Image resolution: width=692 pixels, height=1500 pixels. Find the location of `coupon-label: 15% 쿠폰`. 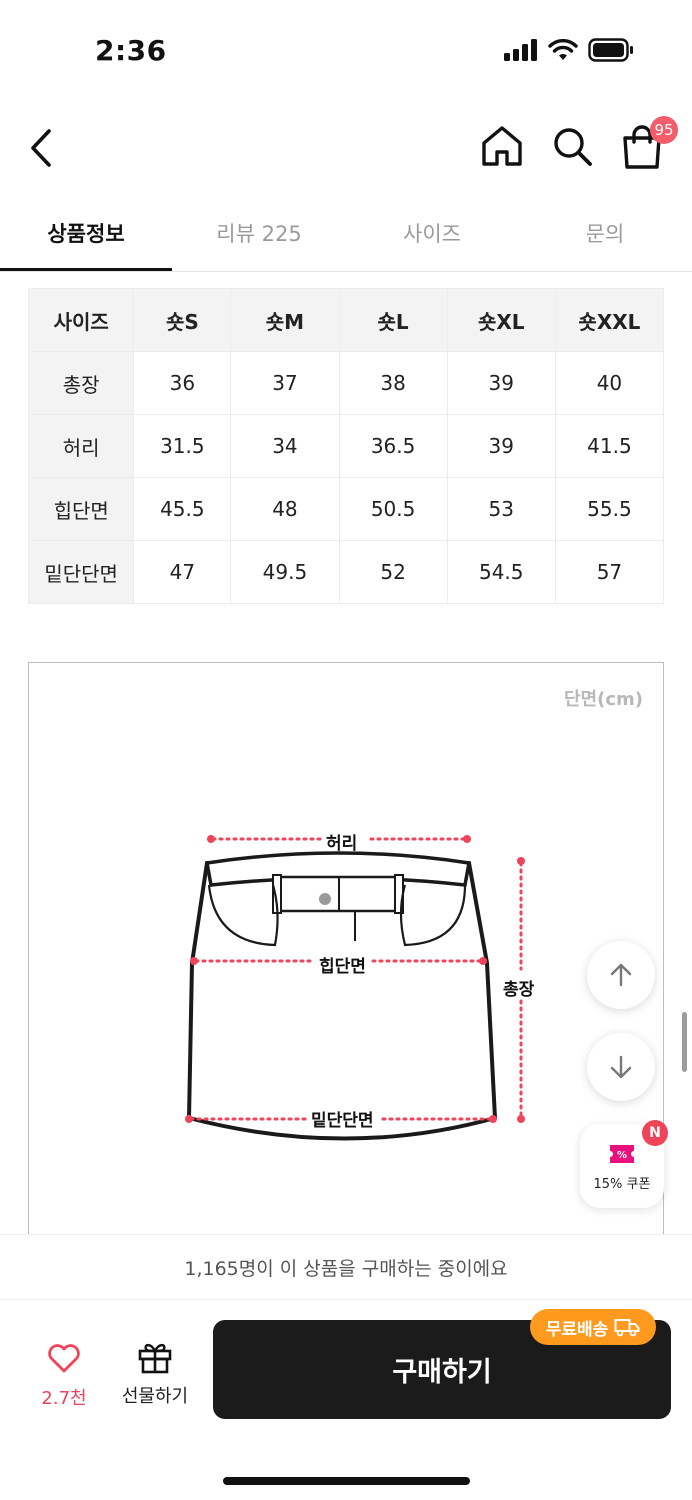

coupon-label: 15% 쿠폰 is located at coordinates (622, 1184).